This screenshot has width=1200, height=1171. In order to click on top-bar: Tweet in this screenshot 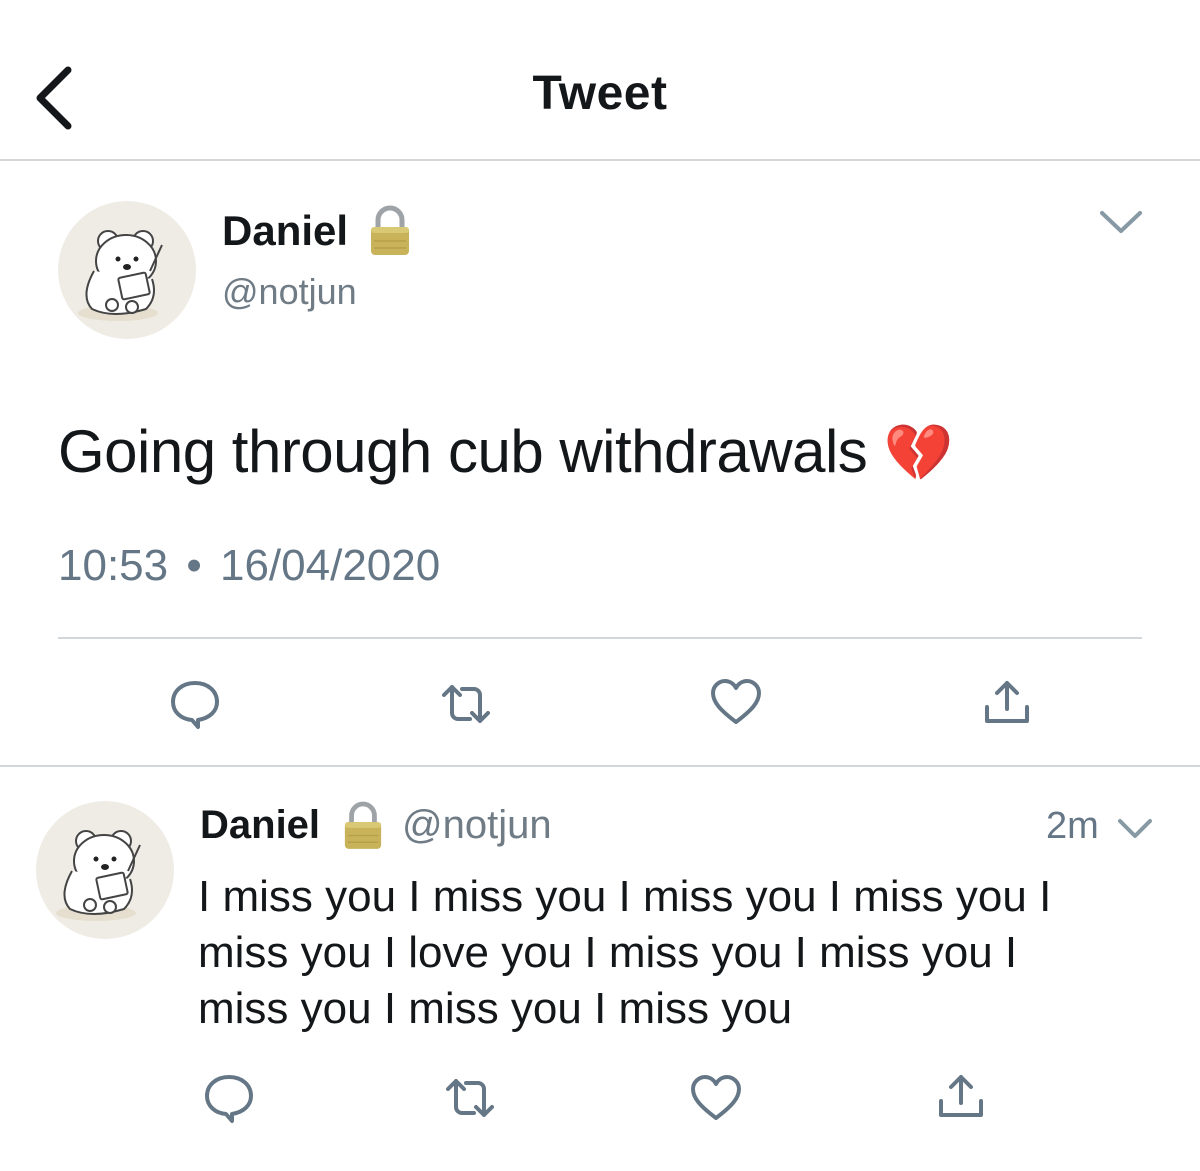, I will do `click(600, 80)`.